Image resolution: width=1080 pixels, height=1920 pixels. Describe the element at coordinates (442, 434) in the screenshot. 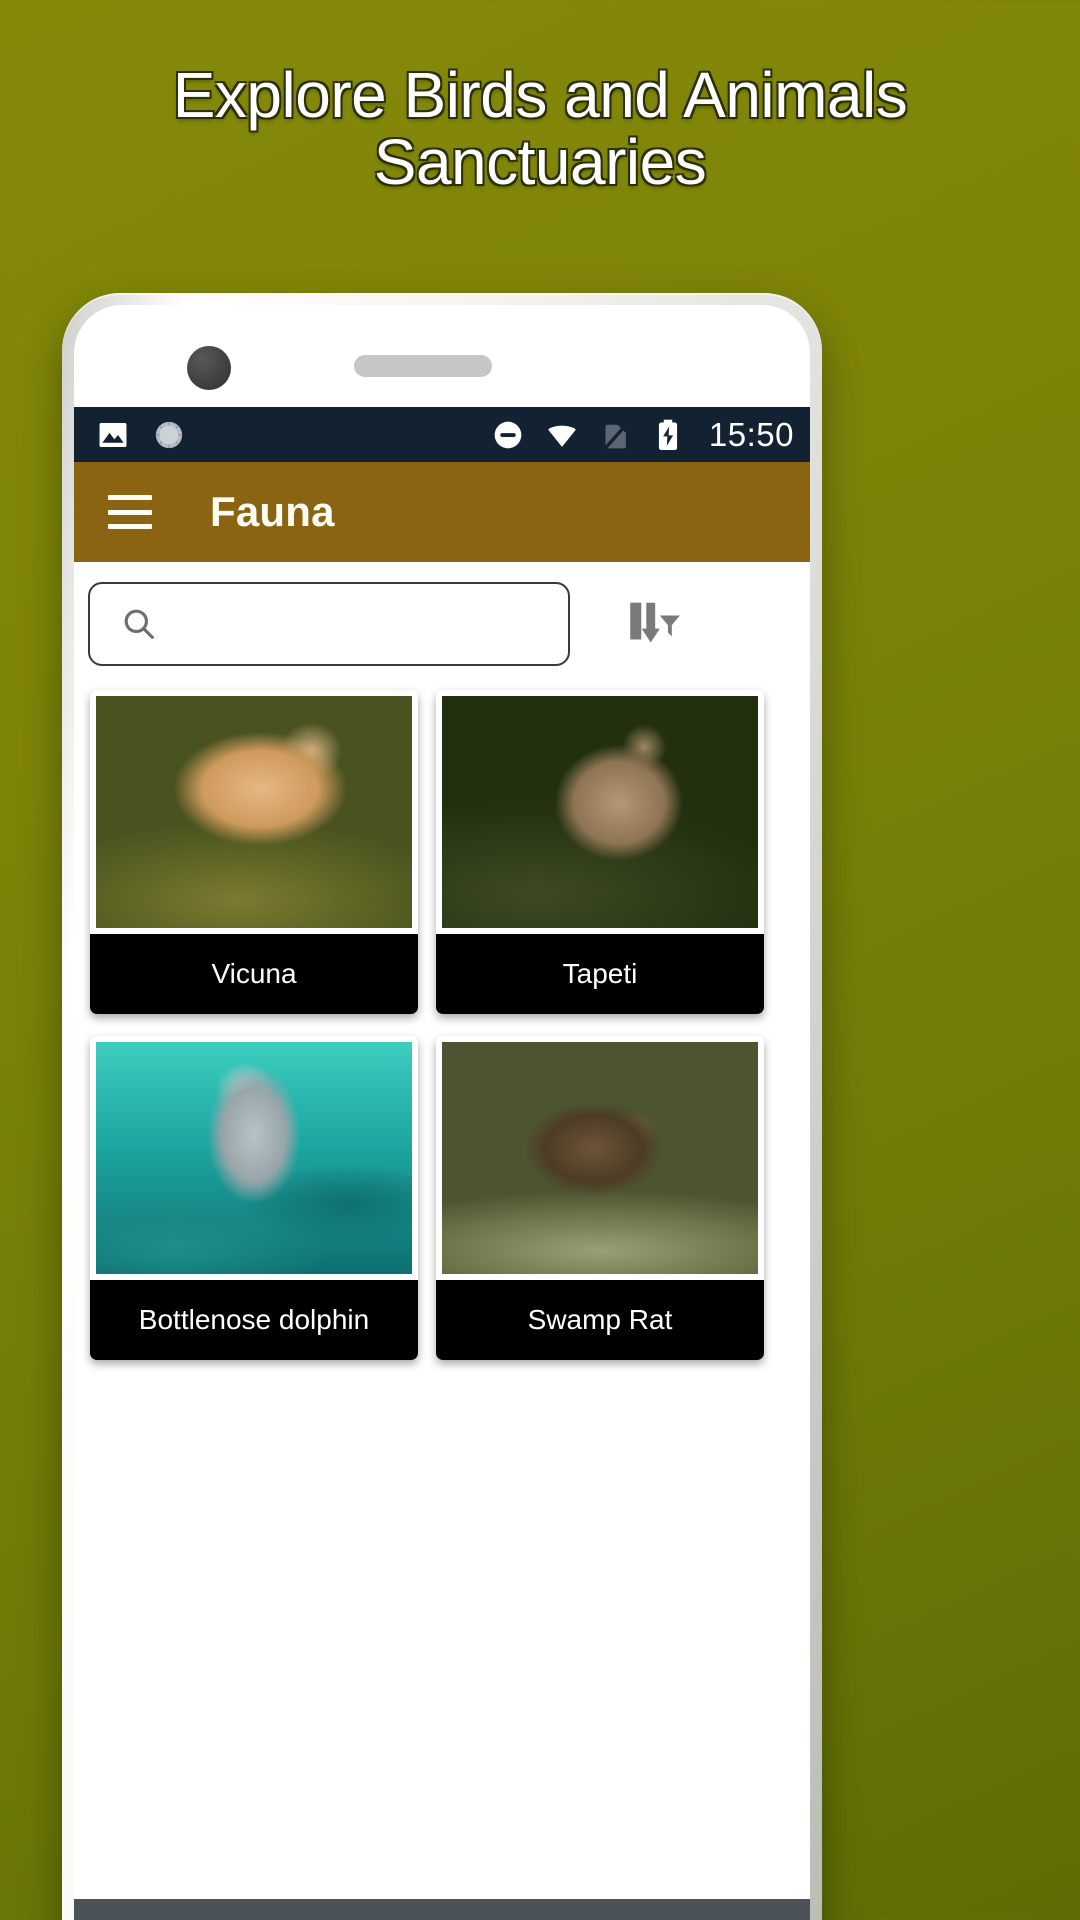

I see `status-bar: 15:50` at that location.